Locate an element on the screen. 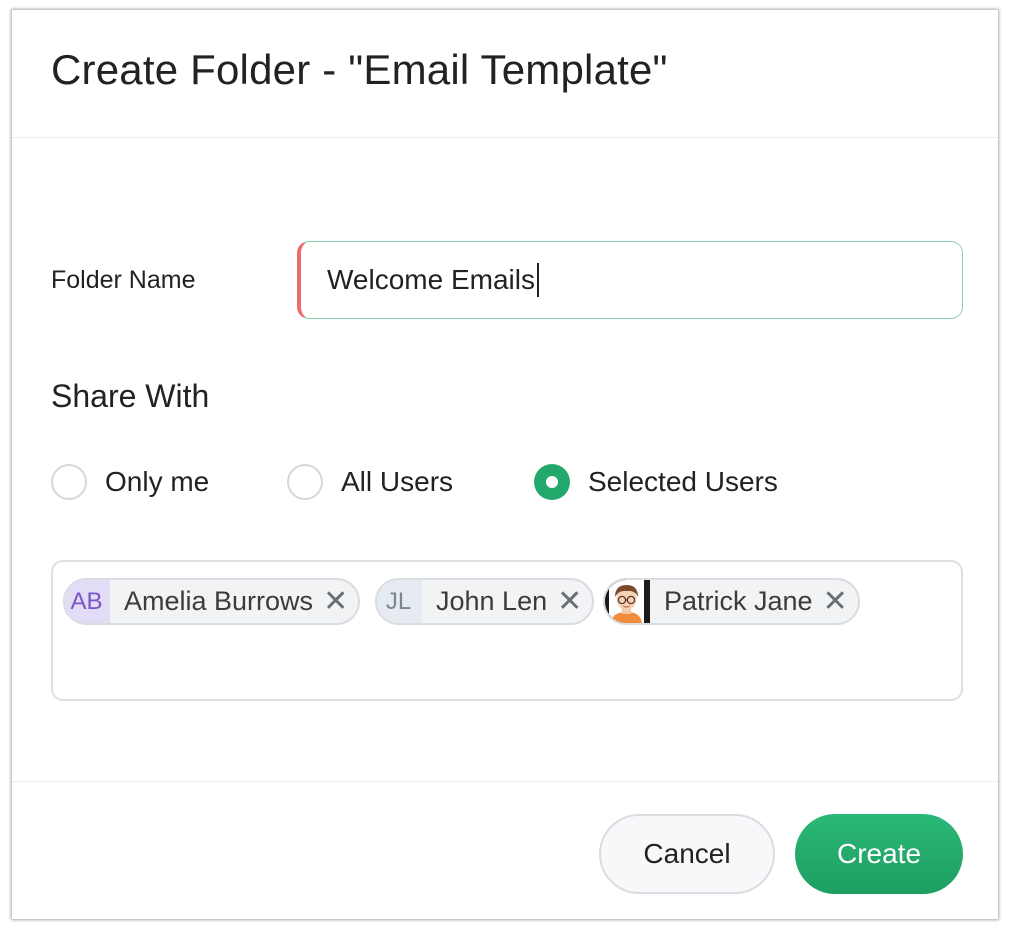 The height and width of the screenshot is (930, 1010). create-button: Create is located at coordinates (879, 854).